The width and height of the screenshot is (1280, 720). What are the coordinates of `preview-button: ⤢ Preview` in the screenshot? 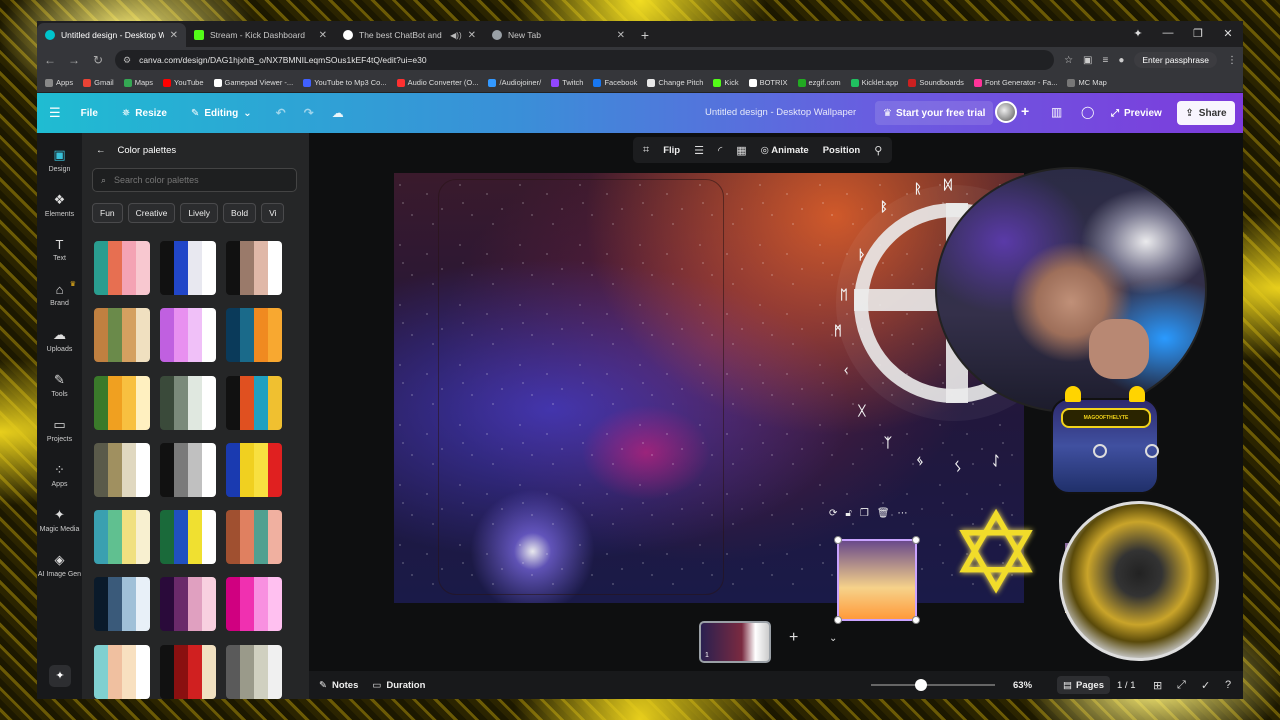 It's located at (1136, 113).